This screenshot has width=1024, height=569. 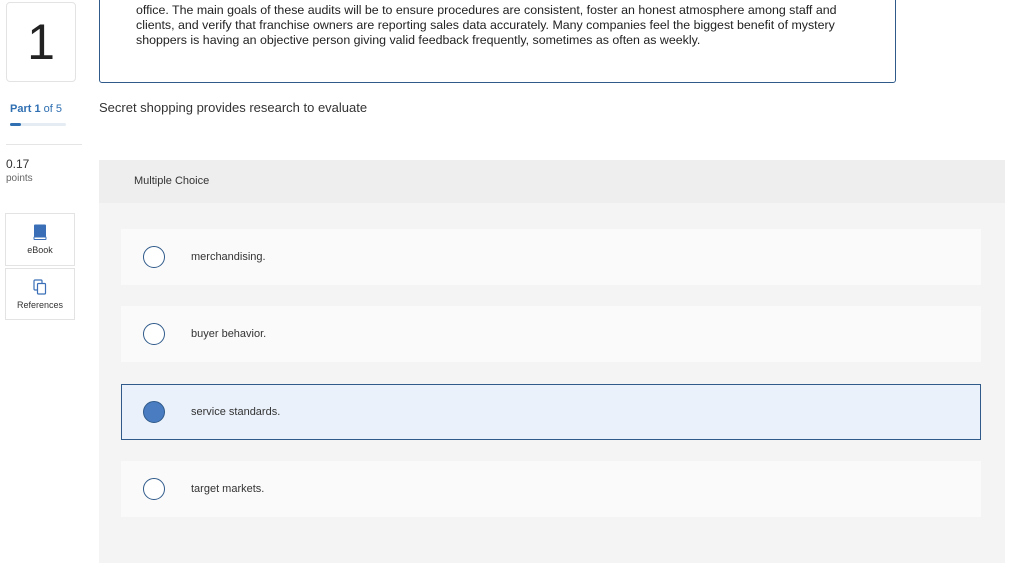 I want to click on points-label: points, so click(x=19, y=178).